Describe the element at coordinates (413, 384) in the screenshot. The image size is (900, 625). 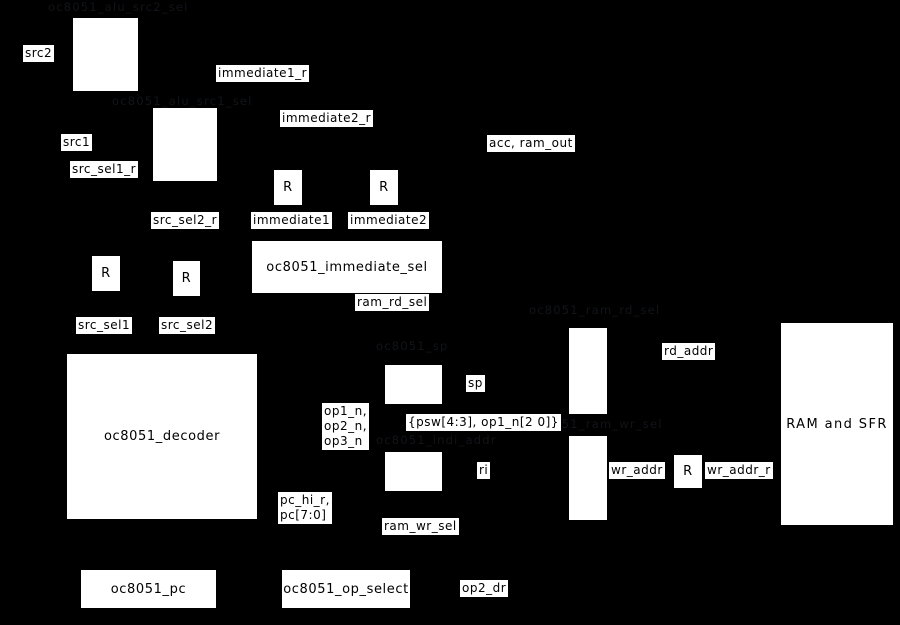
I see `block-sp` at that location.